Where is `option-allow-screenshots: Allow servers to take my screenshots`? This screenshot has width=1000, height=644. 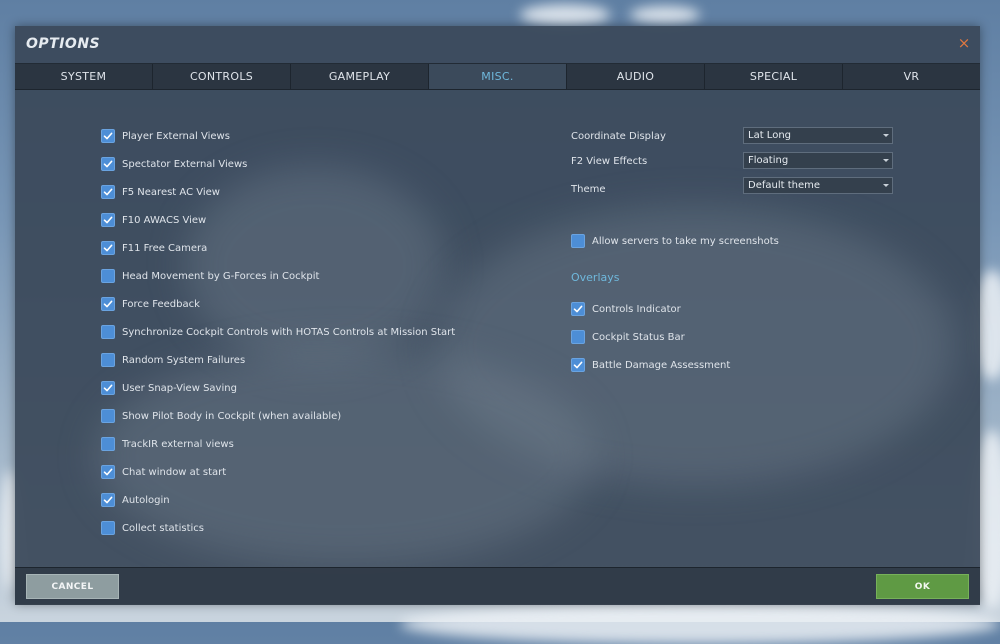
option-allow-screenshots: Allow servers to take my screenshots is located at coordinates (675, 241).